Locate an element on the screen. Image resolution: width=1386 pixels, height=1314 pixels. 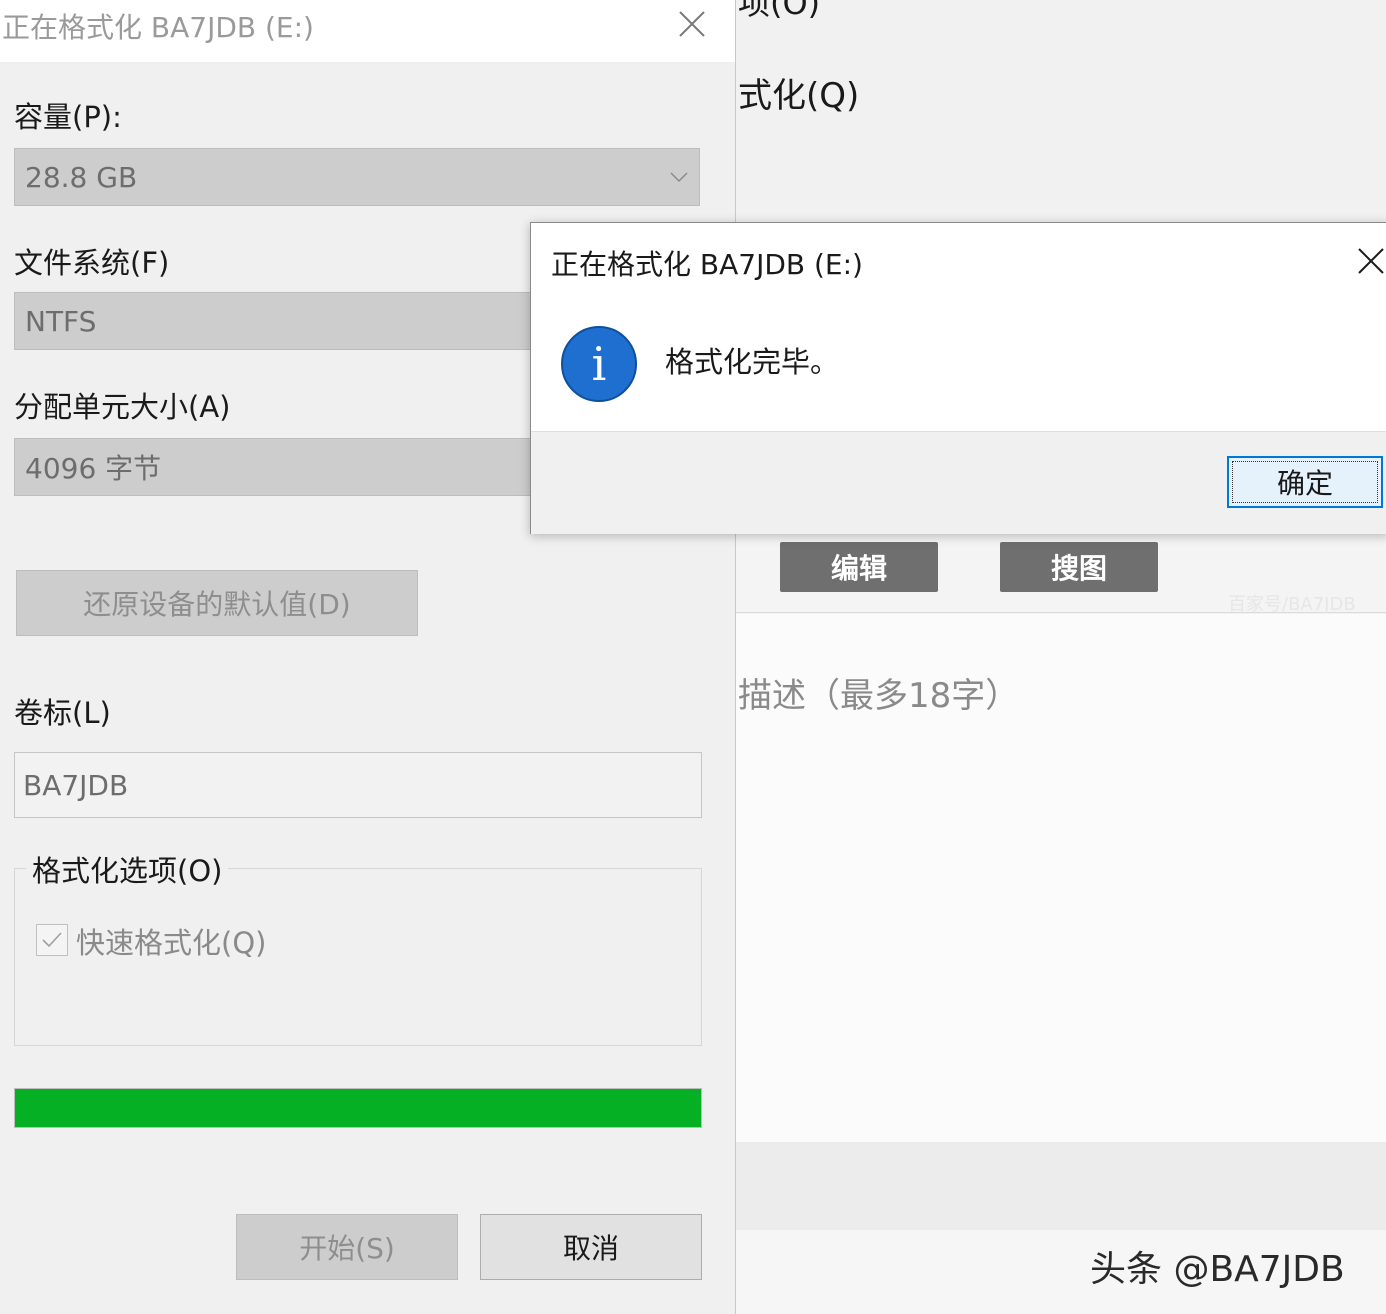
quick-format-checkbox is located at coordinates (52, 940).